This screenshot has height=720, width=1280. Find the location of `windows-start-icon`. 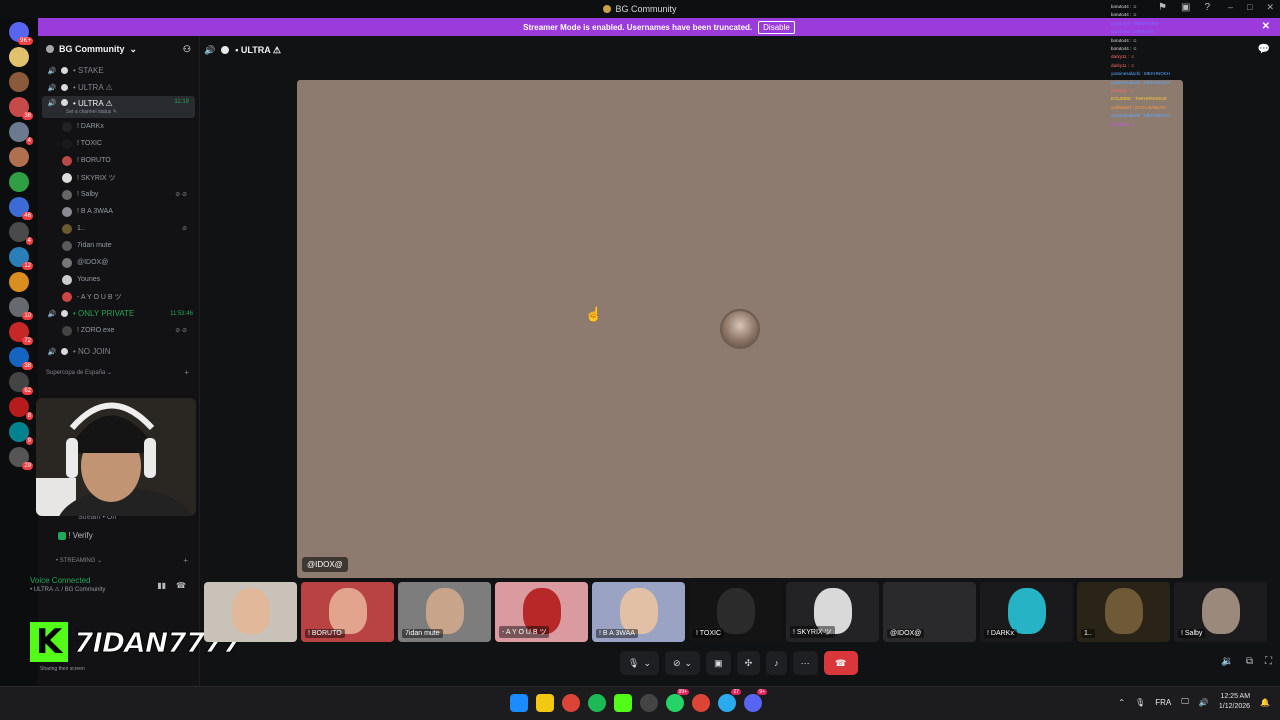

windows-start-icon is located at coordinates (519, 703).